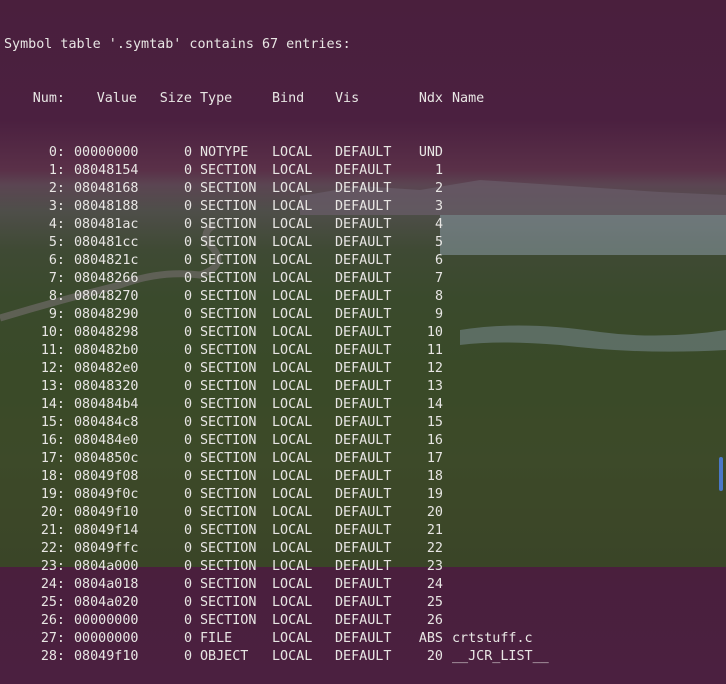 Image resolution: width=726 pixels, height=684 pixels. I want to click on symbol-row: 9: 08048290 0 SECTION LOCAL DEFAULT 9, so click(362, 315).